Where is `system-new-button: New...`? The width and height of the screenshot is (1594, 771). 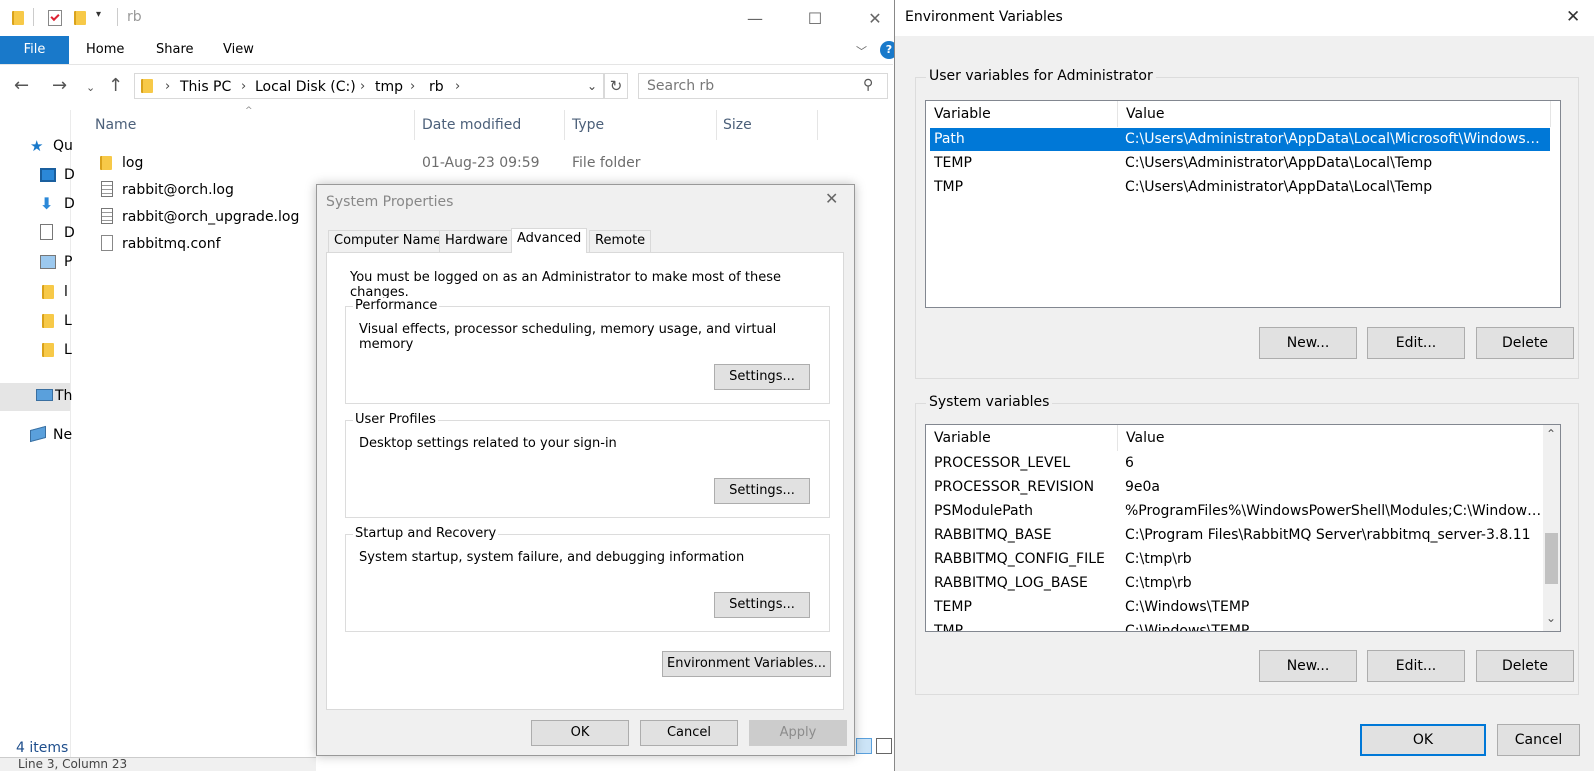
system-new-button: New... is located at coordinates (1308, 666).